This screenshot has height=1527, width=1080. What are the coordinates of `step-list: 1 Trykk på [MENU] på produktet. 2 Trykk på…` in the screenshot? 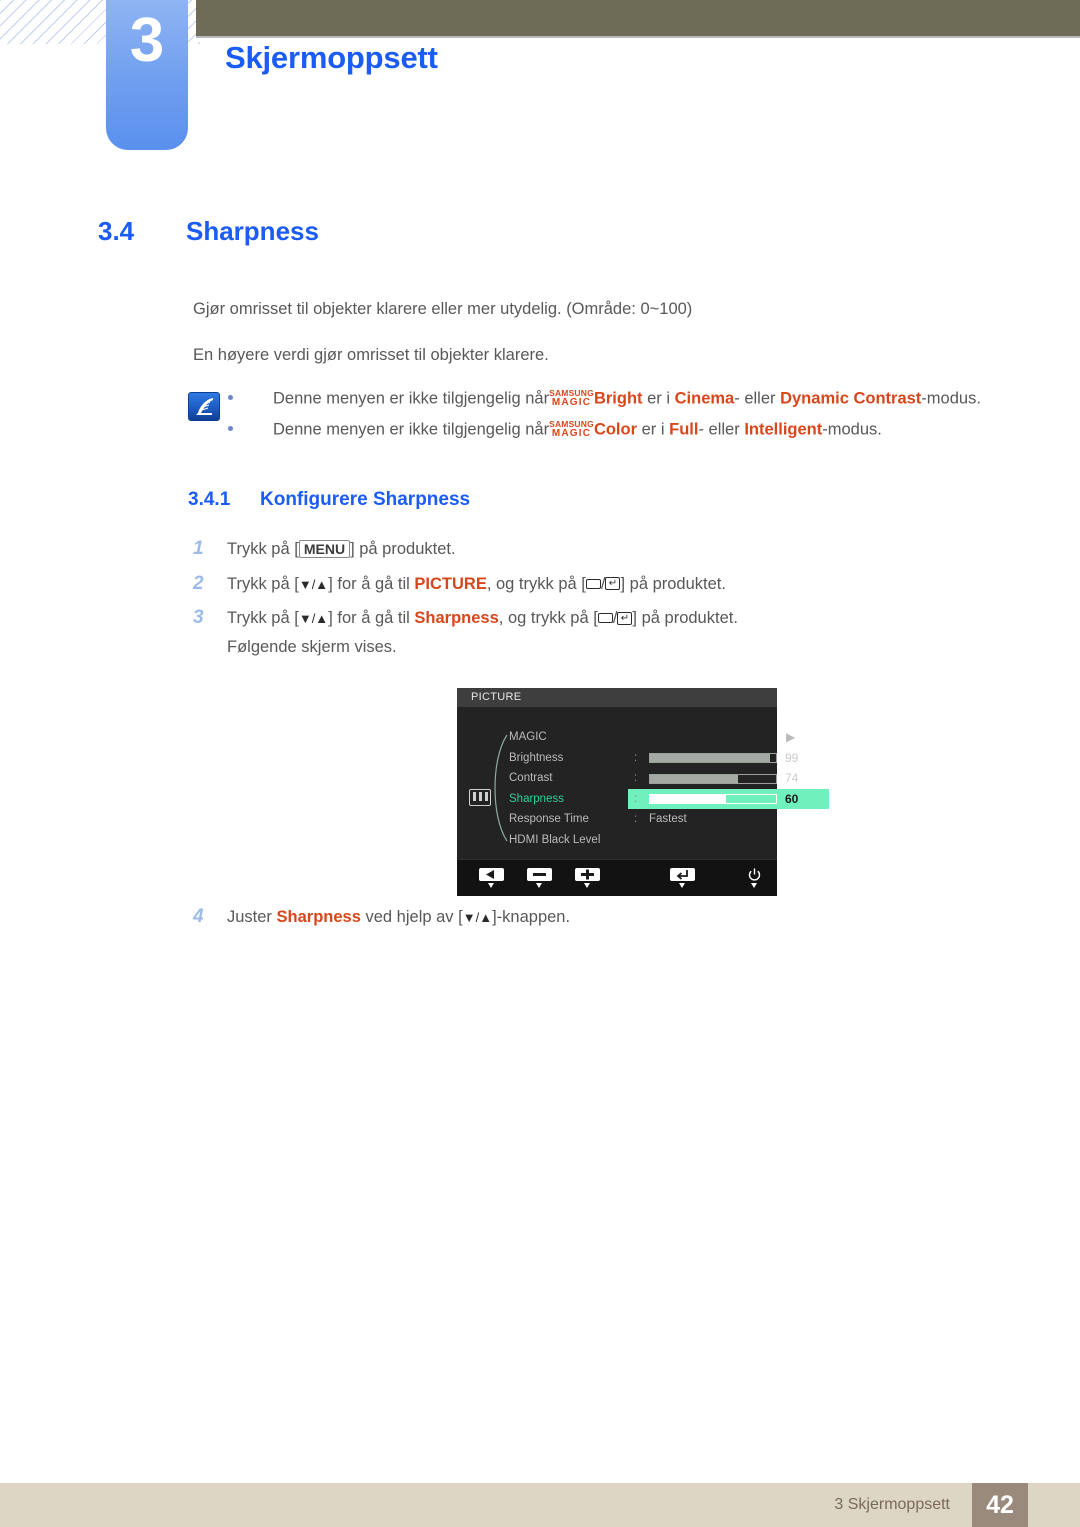 It's located at (465, 590).